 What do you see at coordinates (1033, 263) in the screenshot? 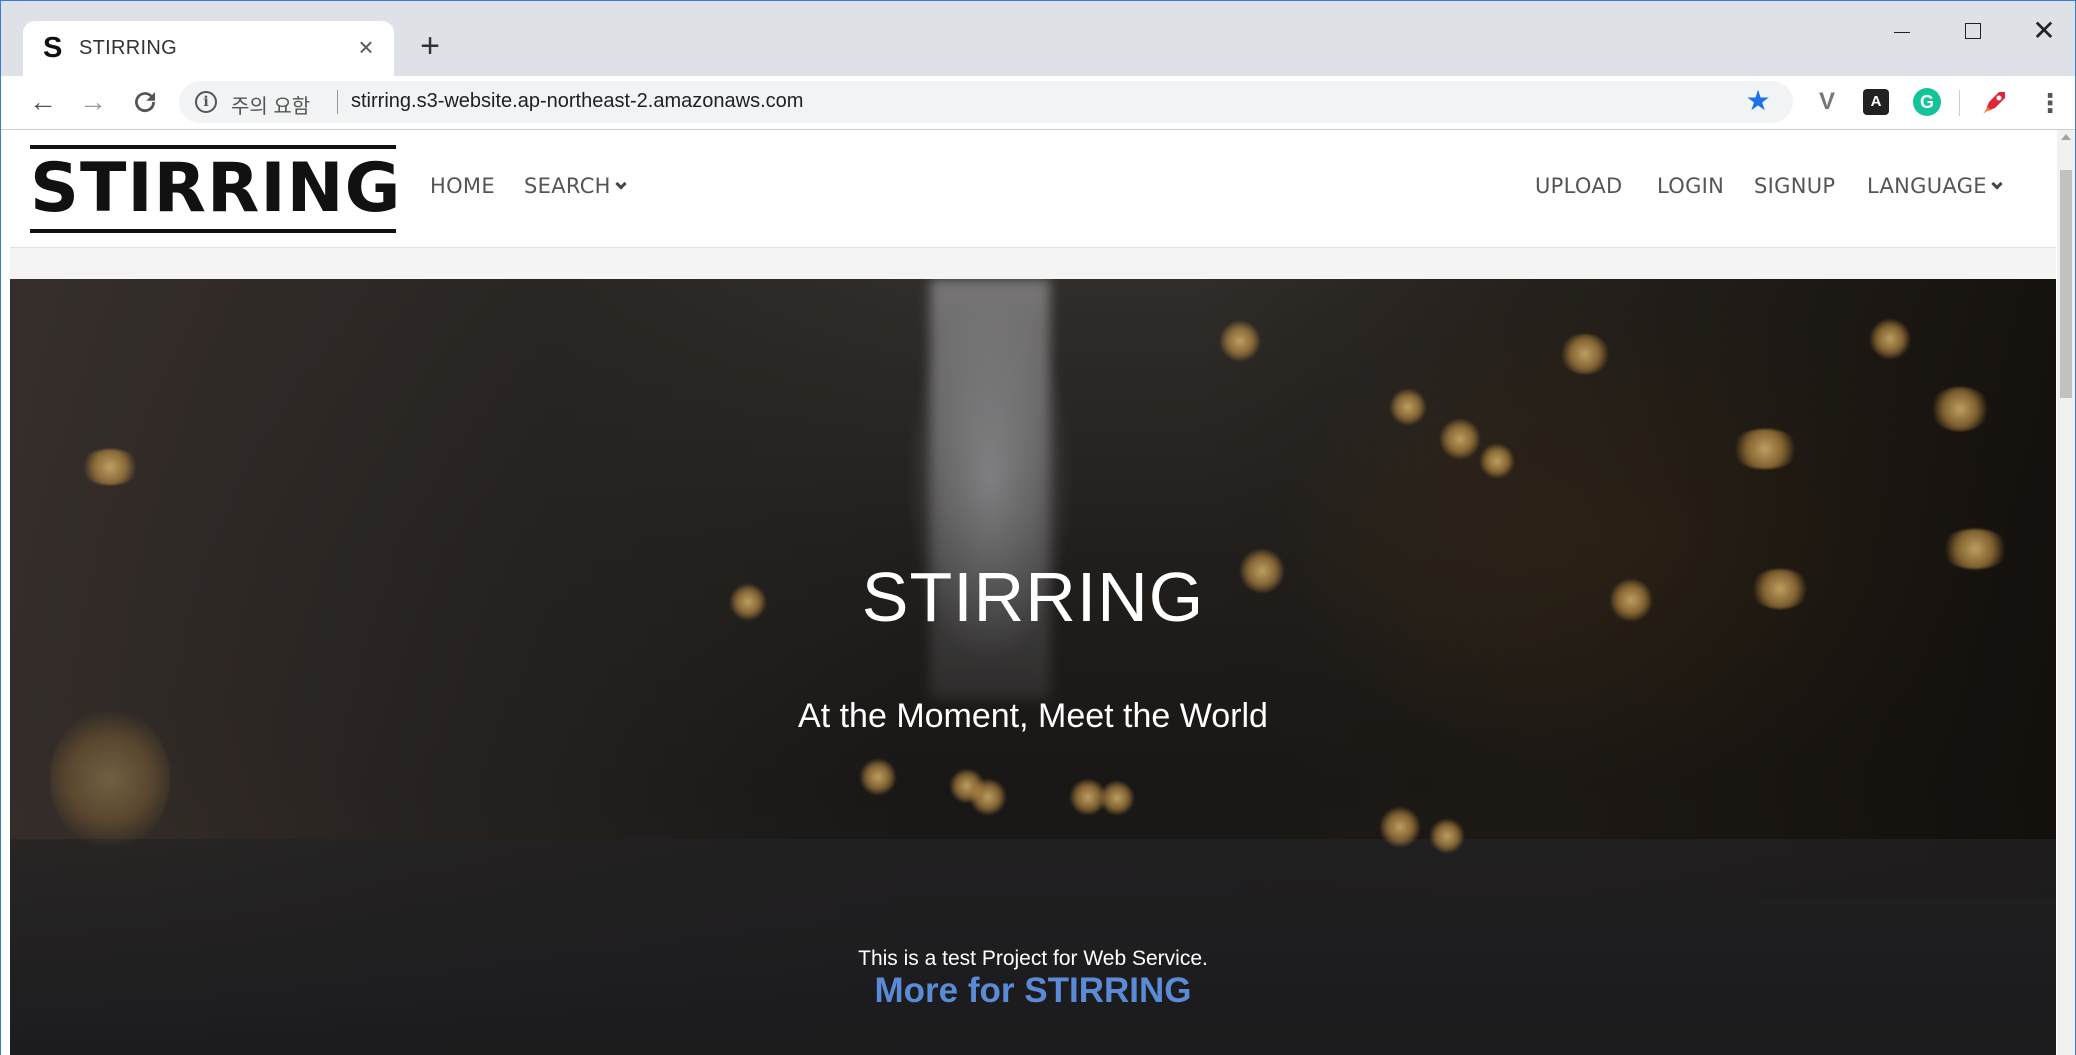
I see `header-spacer` at bounding box center [1033, 263].